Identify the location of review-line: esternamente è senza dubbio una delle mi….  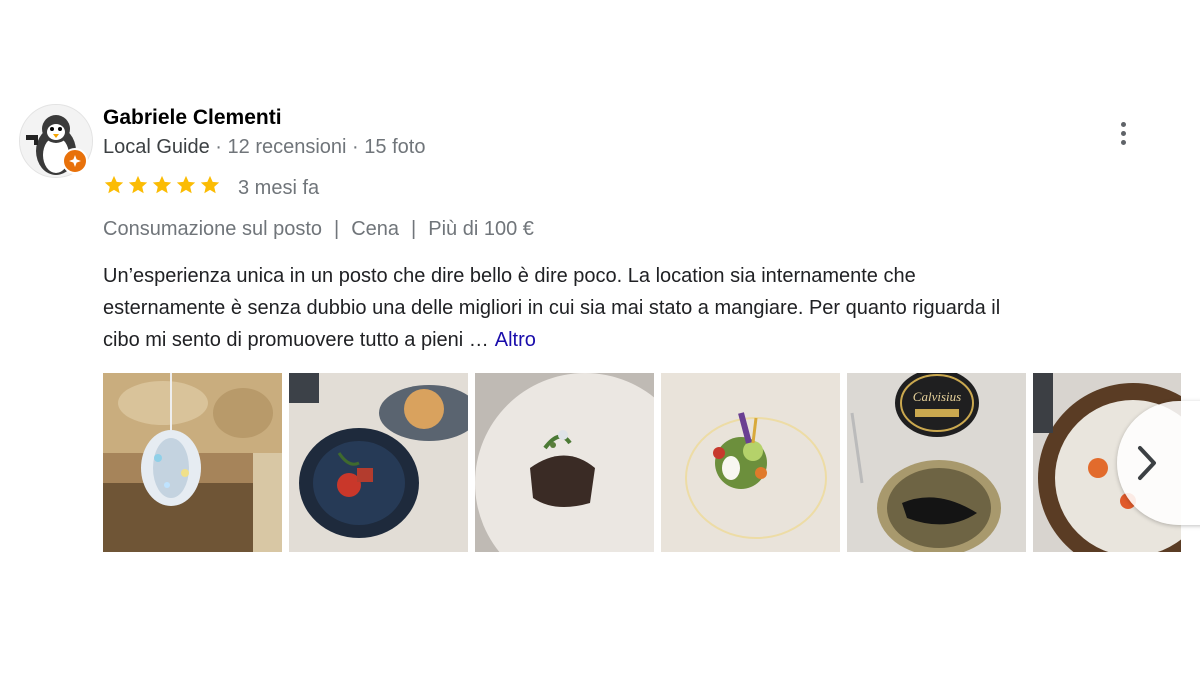
(552, 308).